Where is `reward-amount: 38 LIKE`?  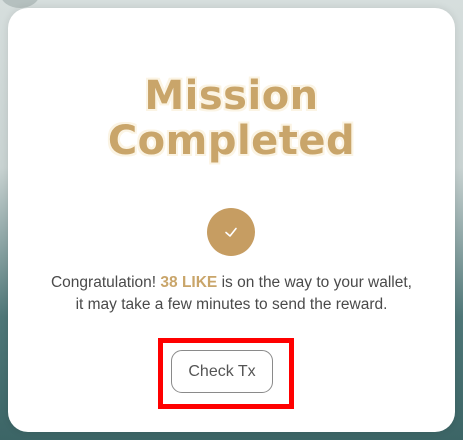
reward-amount: 38 LIKE is located at coordinates (189, 282).